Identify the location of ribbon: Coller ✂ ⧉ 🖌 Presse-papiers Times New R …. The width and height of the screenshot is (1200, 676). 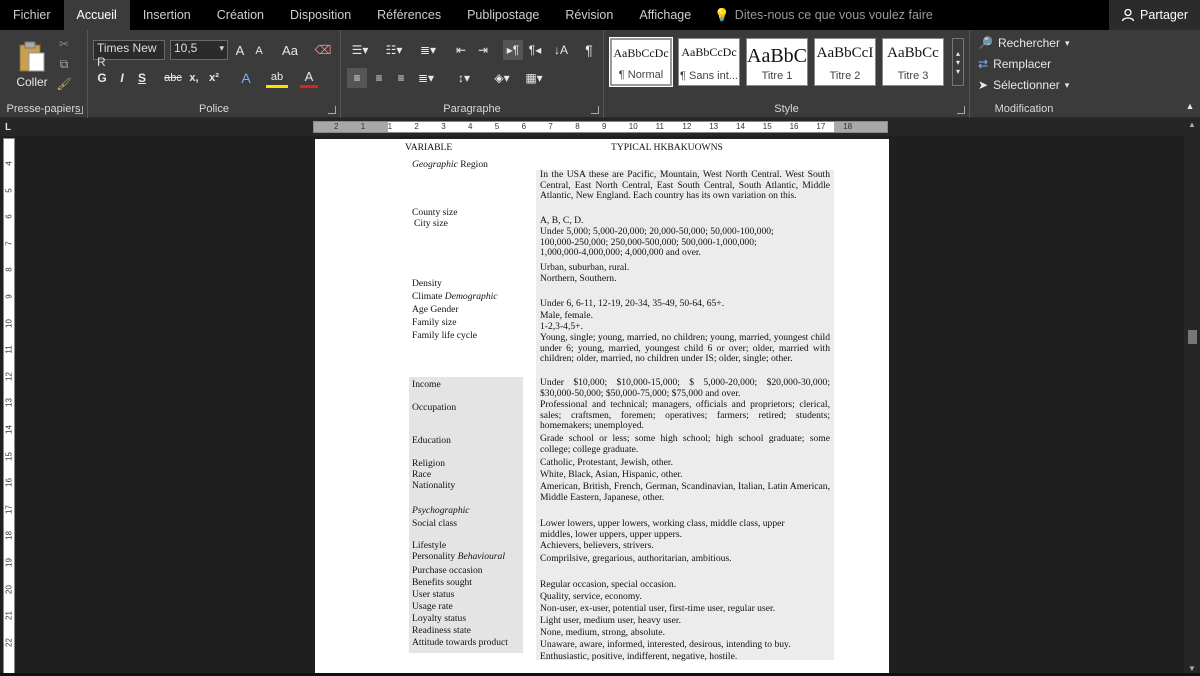
(600, 74).